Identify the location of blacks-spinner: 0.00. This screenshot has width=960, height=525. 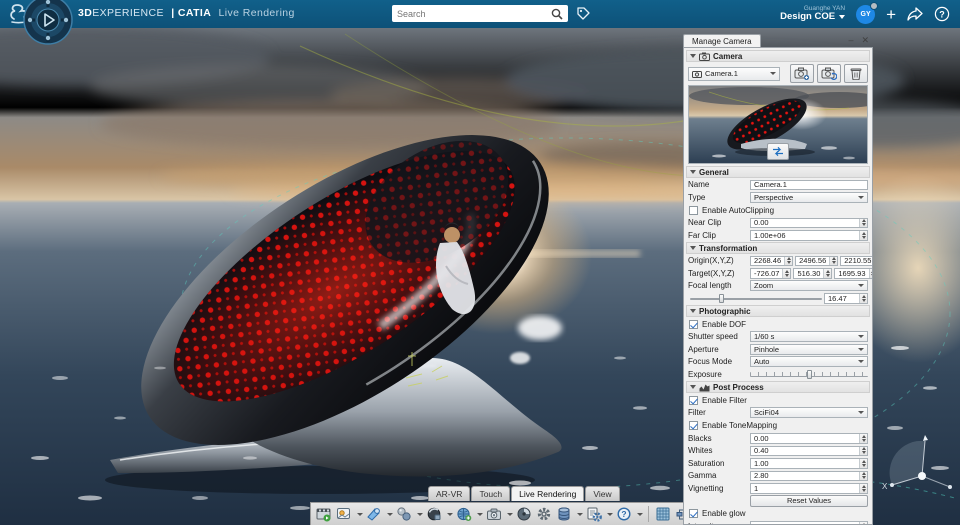
(809, 438).